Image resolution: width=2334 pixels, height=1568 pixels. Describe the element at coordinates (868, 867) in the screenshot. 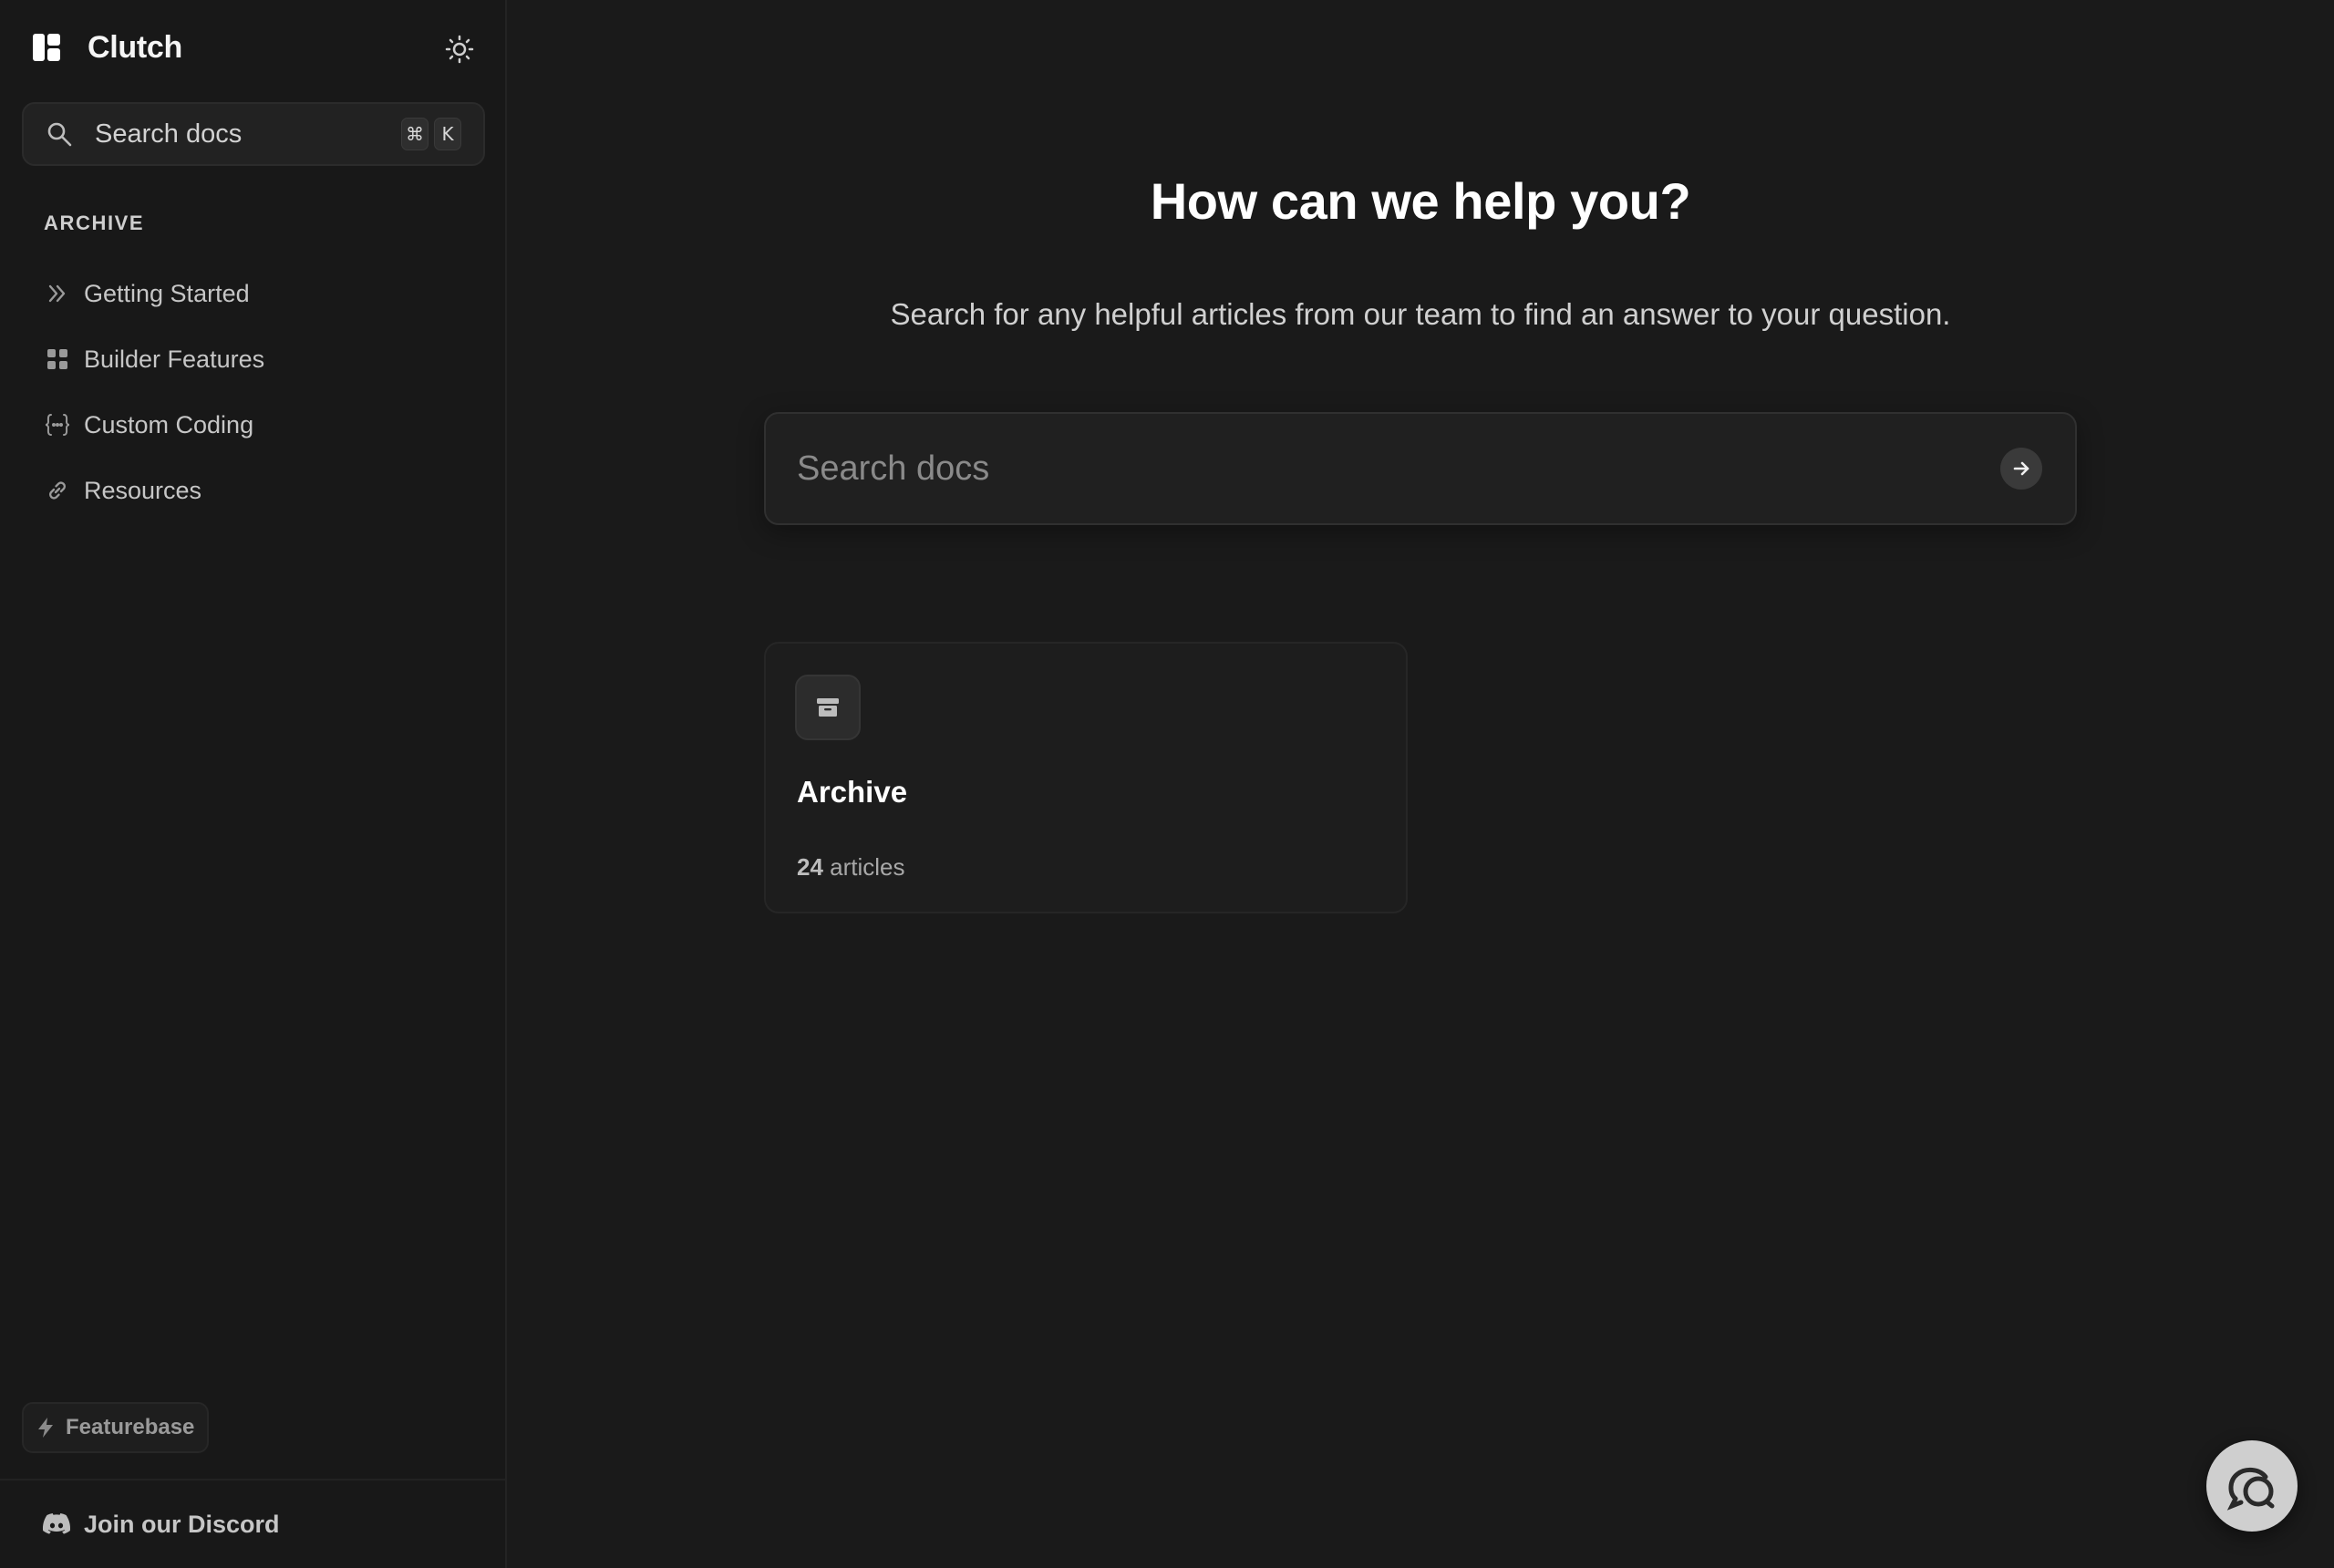

I see `article-count-suffix: articles` at that location.